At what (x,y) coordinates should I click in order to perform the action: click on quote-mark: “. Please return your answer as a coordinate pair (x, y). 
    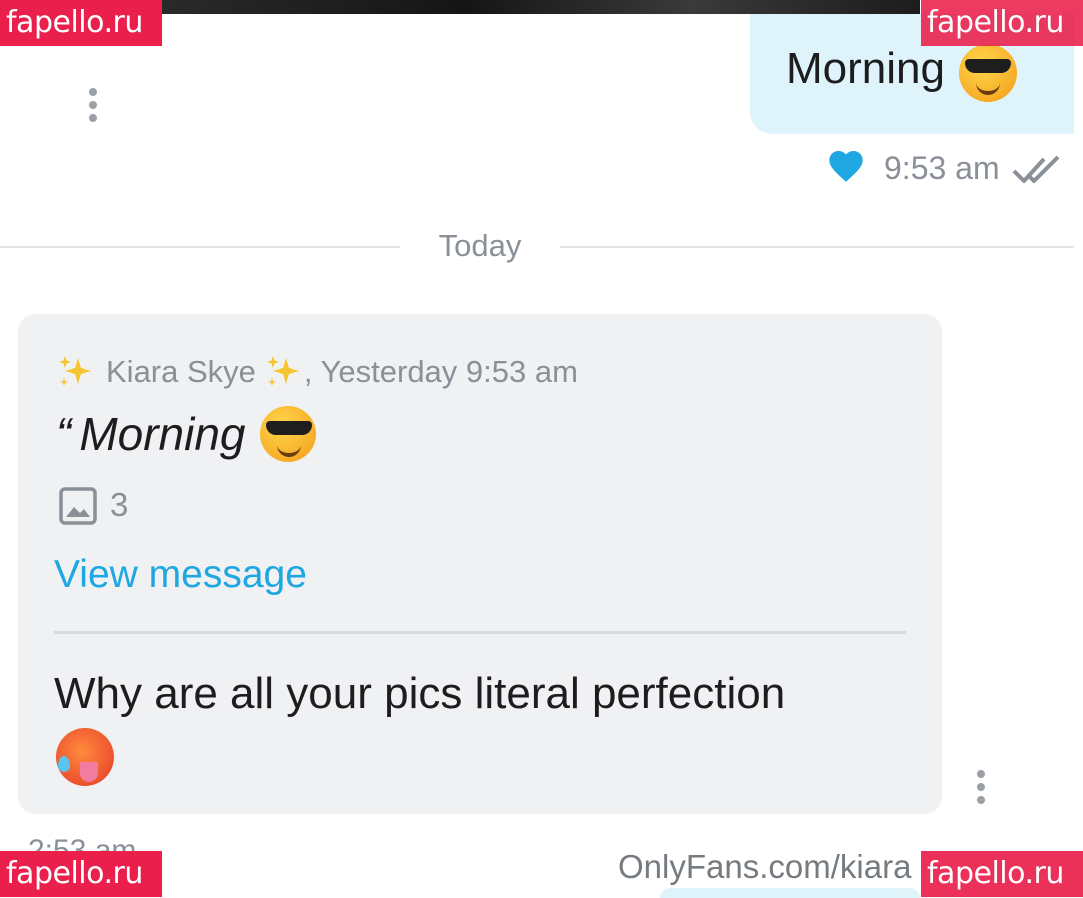
    Looking at the image, I should click on (64, 434).